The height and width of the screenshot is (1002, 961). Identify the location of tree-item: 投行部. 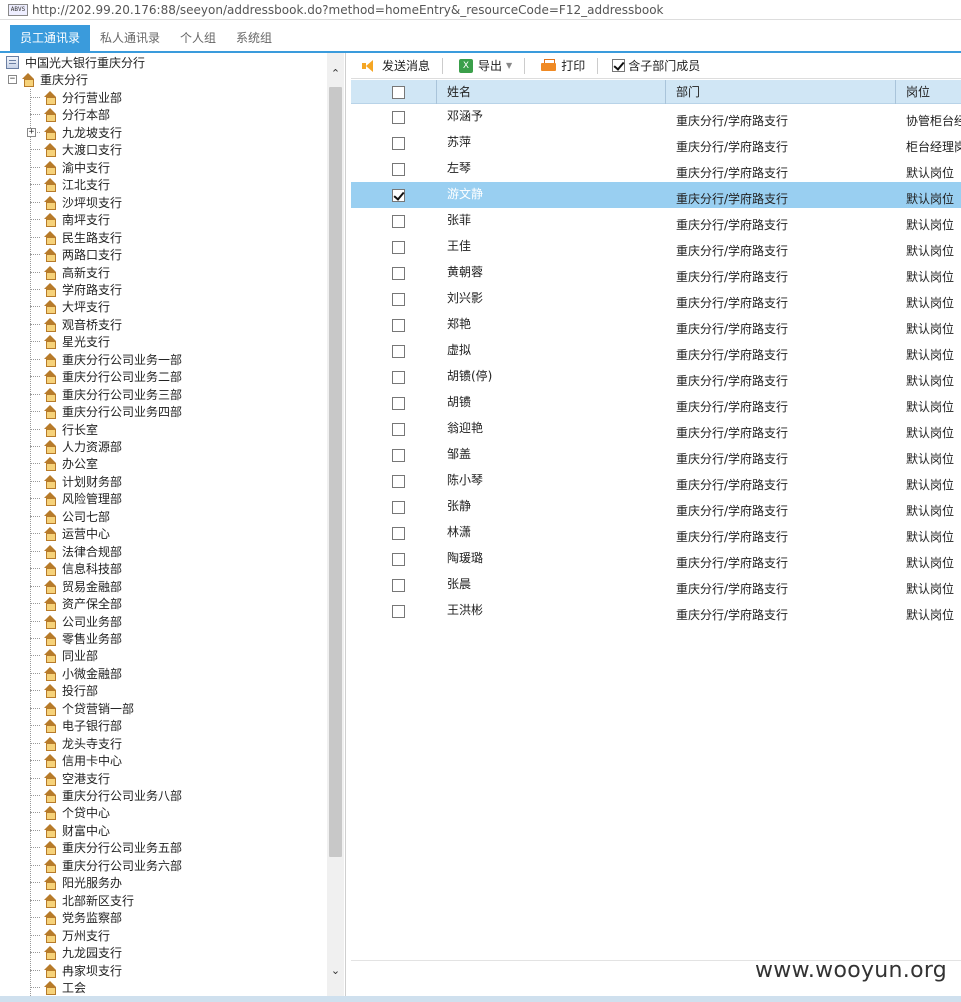
(70, 690).